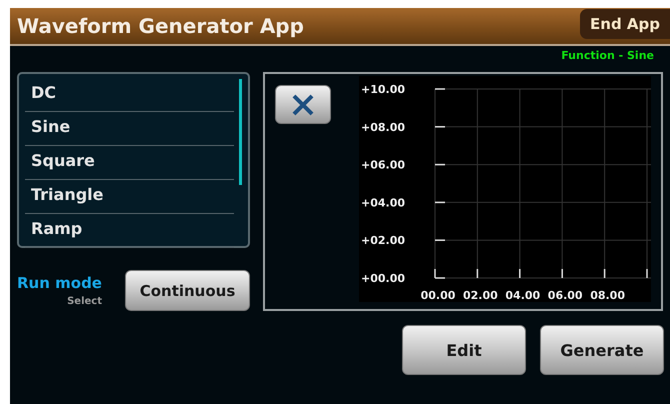 The image size is (670, 404). Describe the element at coordinates (129, 129) in the screenshot. I see `function-item: Sine` at that location.